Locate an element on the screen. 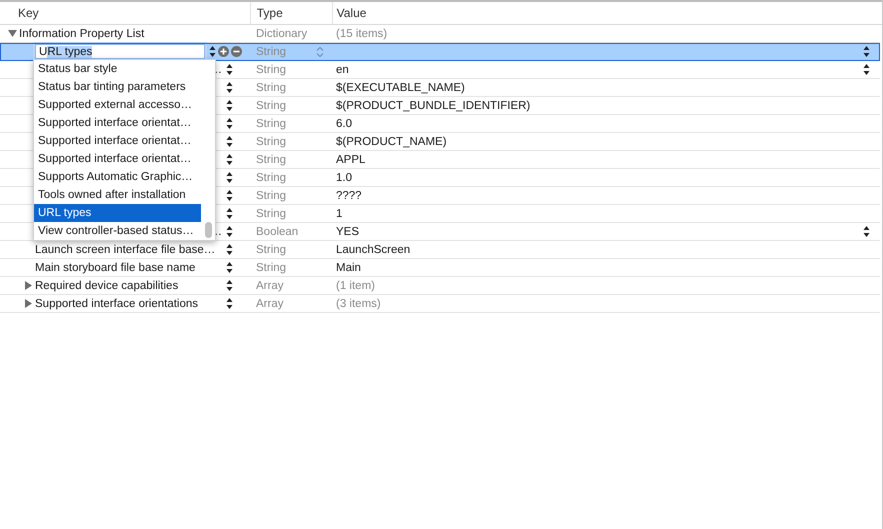 This screenshot has width=883, height=529. key-text: Supported interface orientations is located at coordinates (117, 304).